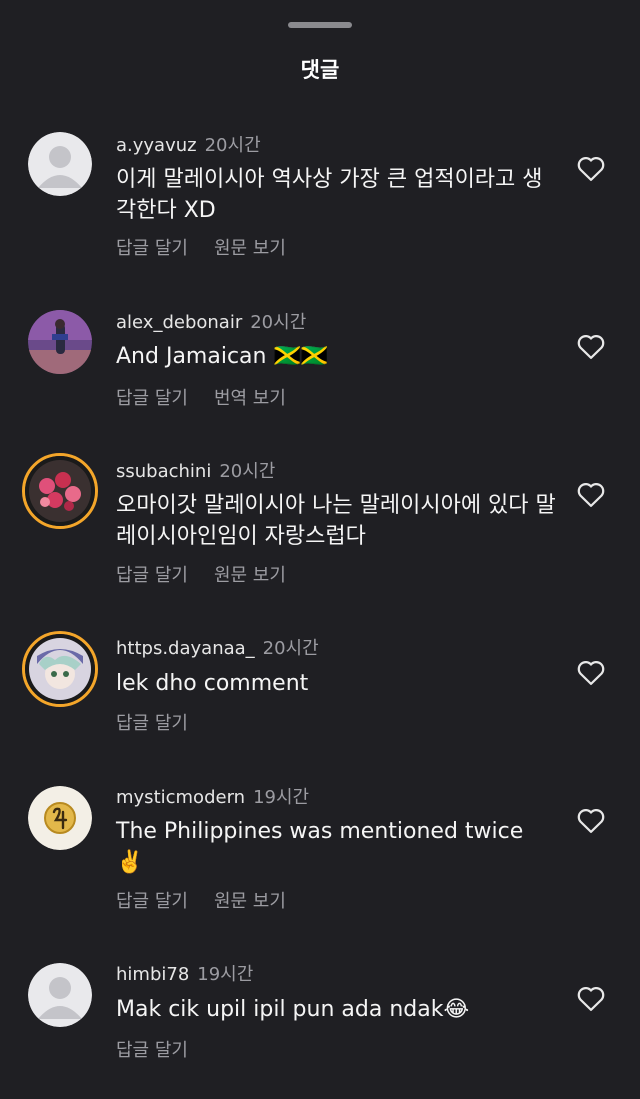 The width and height of the screenshot is (640, 1099). What do you see at coordinates (60, 491) in the screenshot?
I see `roses-avatar` at bounding box center [60, 491].